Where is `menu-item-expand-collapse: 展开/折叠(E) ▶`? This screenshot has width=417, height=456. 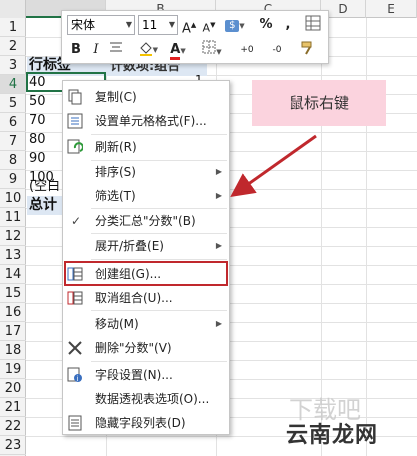
menu-item-expand-collapse: 展开/折叠(E) ▶ is located at coordinates (146, 246).